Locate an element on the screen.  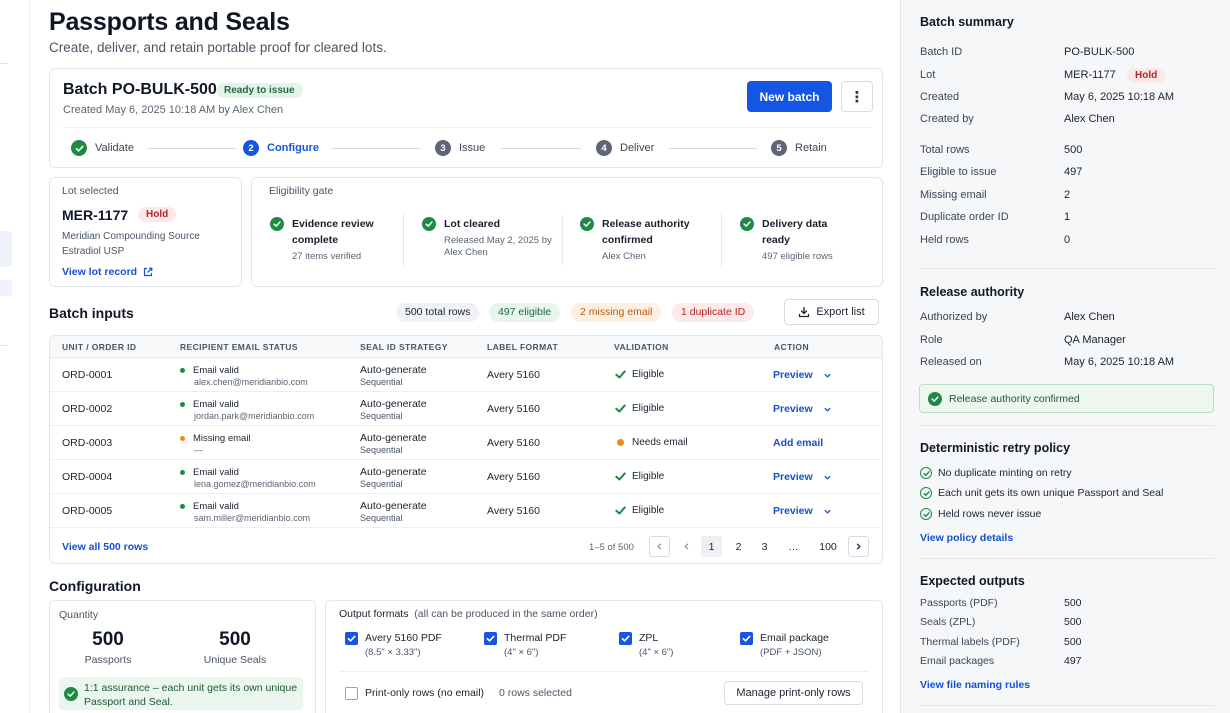
order-id: ORD-0001 is located at coordinates (87, 375).